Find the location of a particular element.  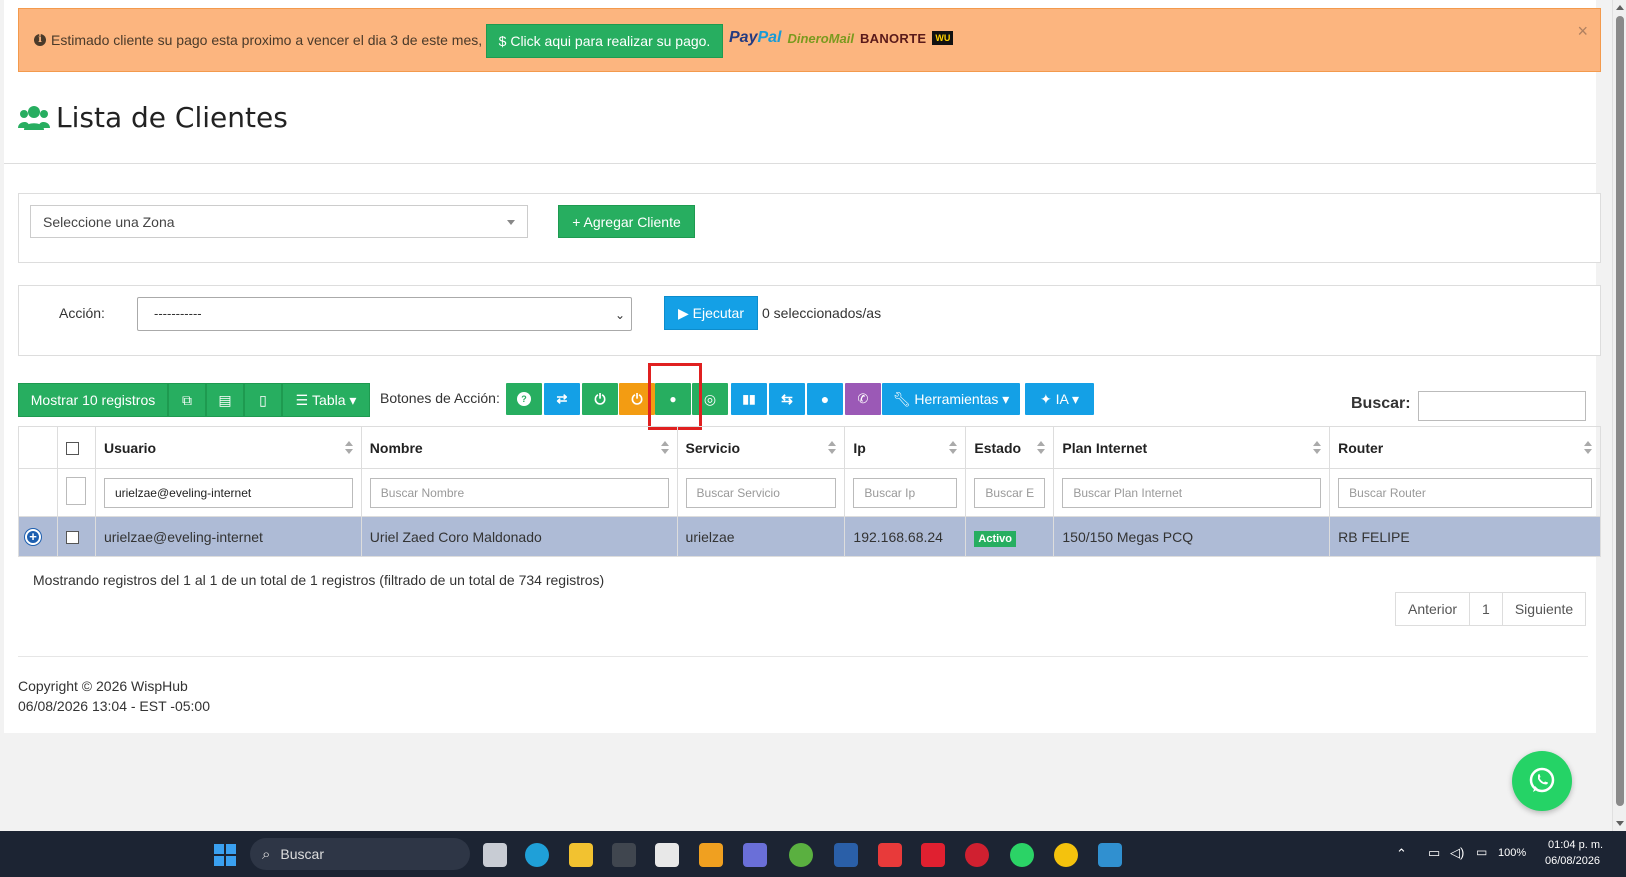

column-header-usuario: Usuario is located at coordinates (228, 447).